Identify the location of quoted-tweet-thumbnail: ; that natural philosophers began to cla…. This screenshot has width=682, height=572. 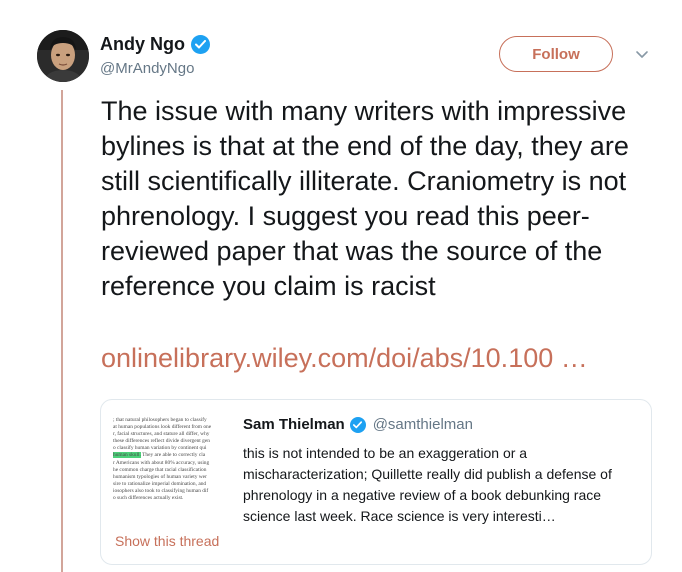
(172, 471).